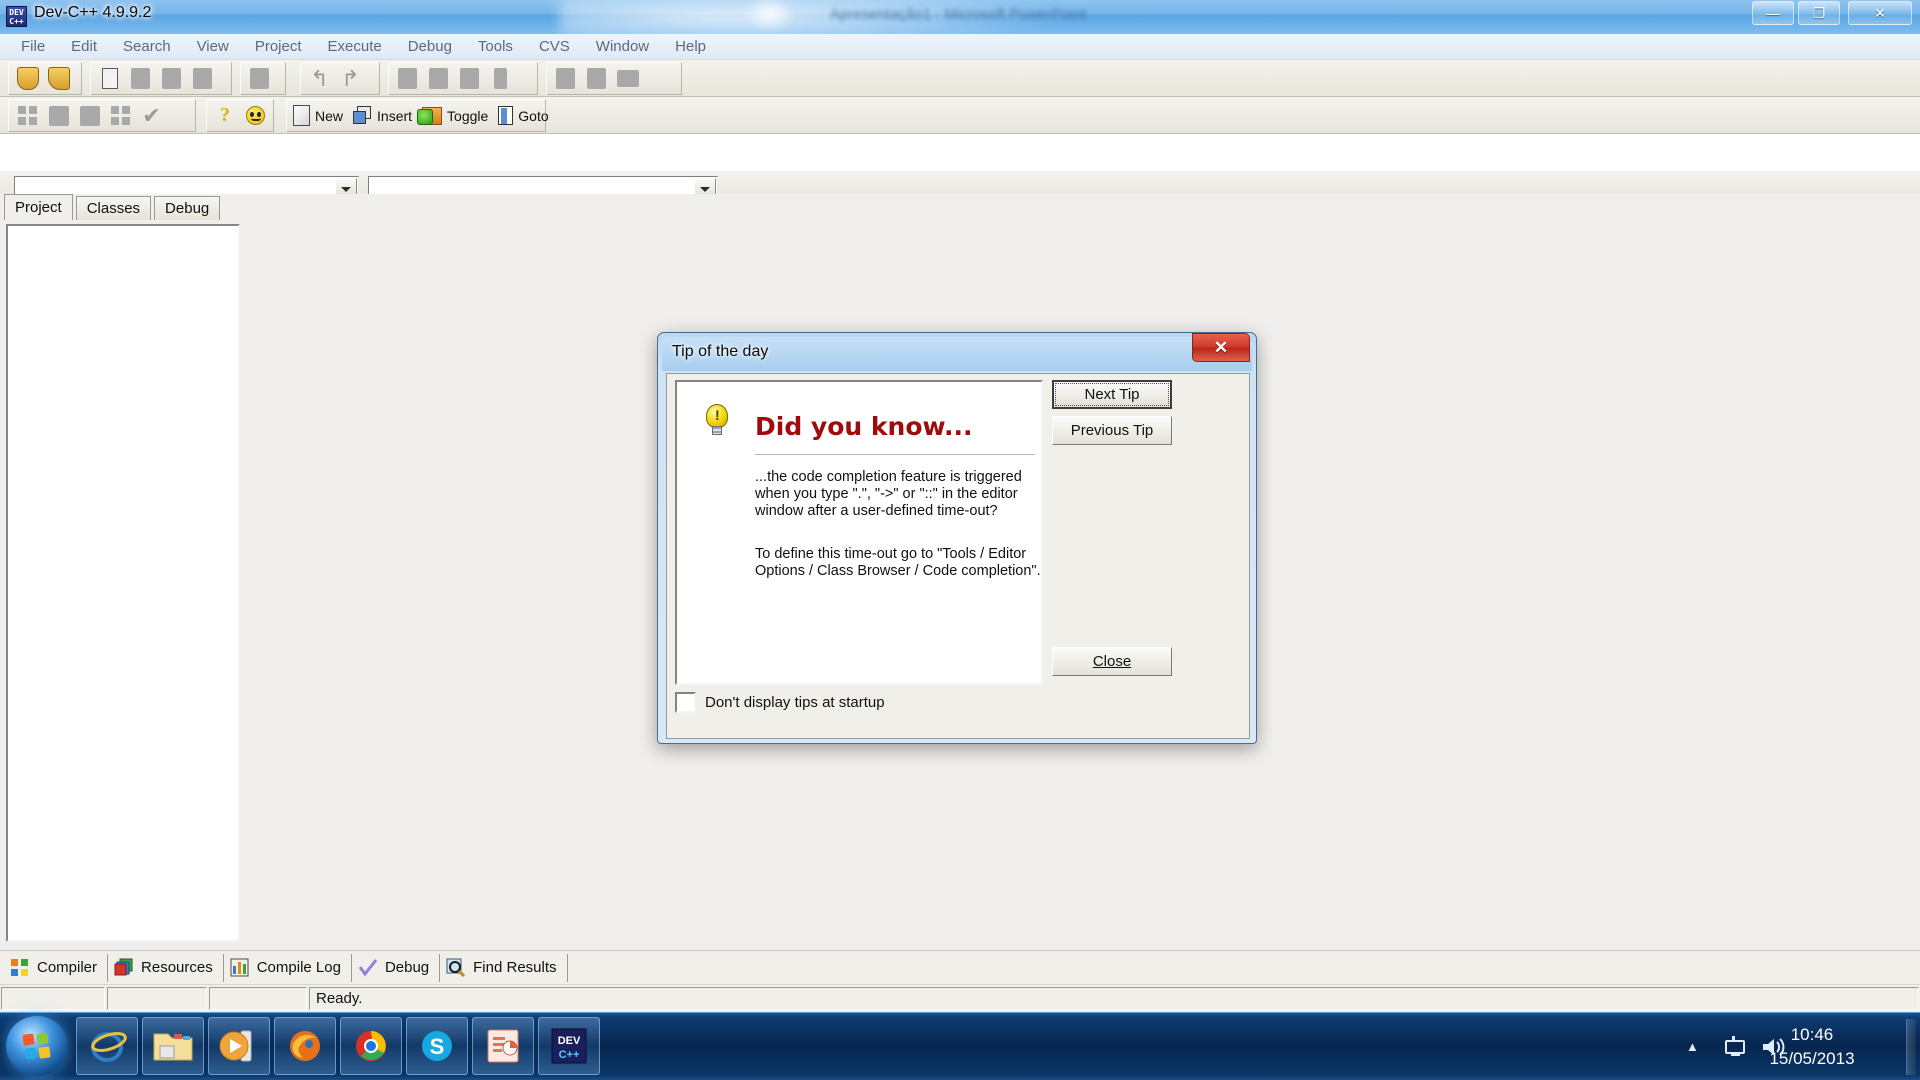 The width and height of the screenshot is (1920, 1080). I want to click on network-icon, so click(1735, 1049).